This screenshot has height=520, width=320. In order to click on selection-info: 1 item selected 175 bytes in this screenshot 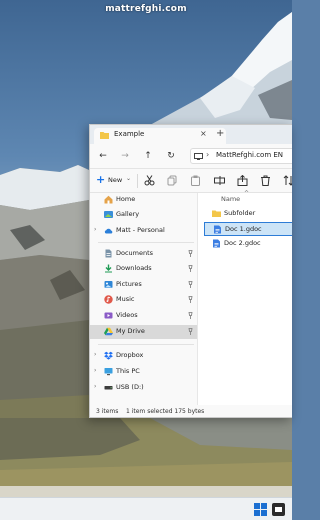, I will do `click(165, 411)`.